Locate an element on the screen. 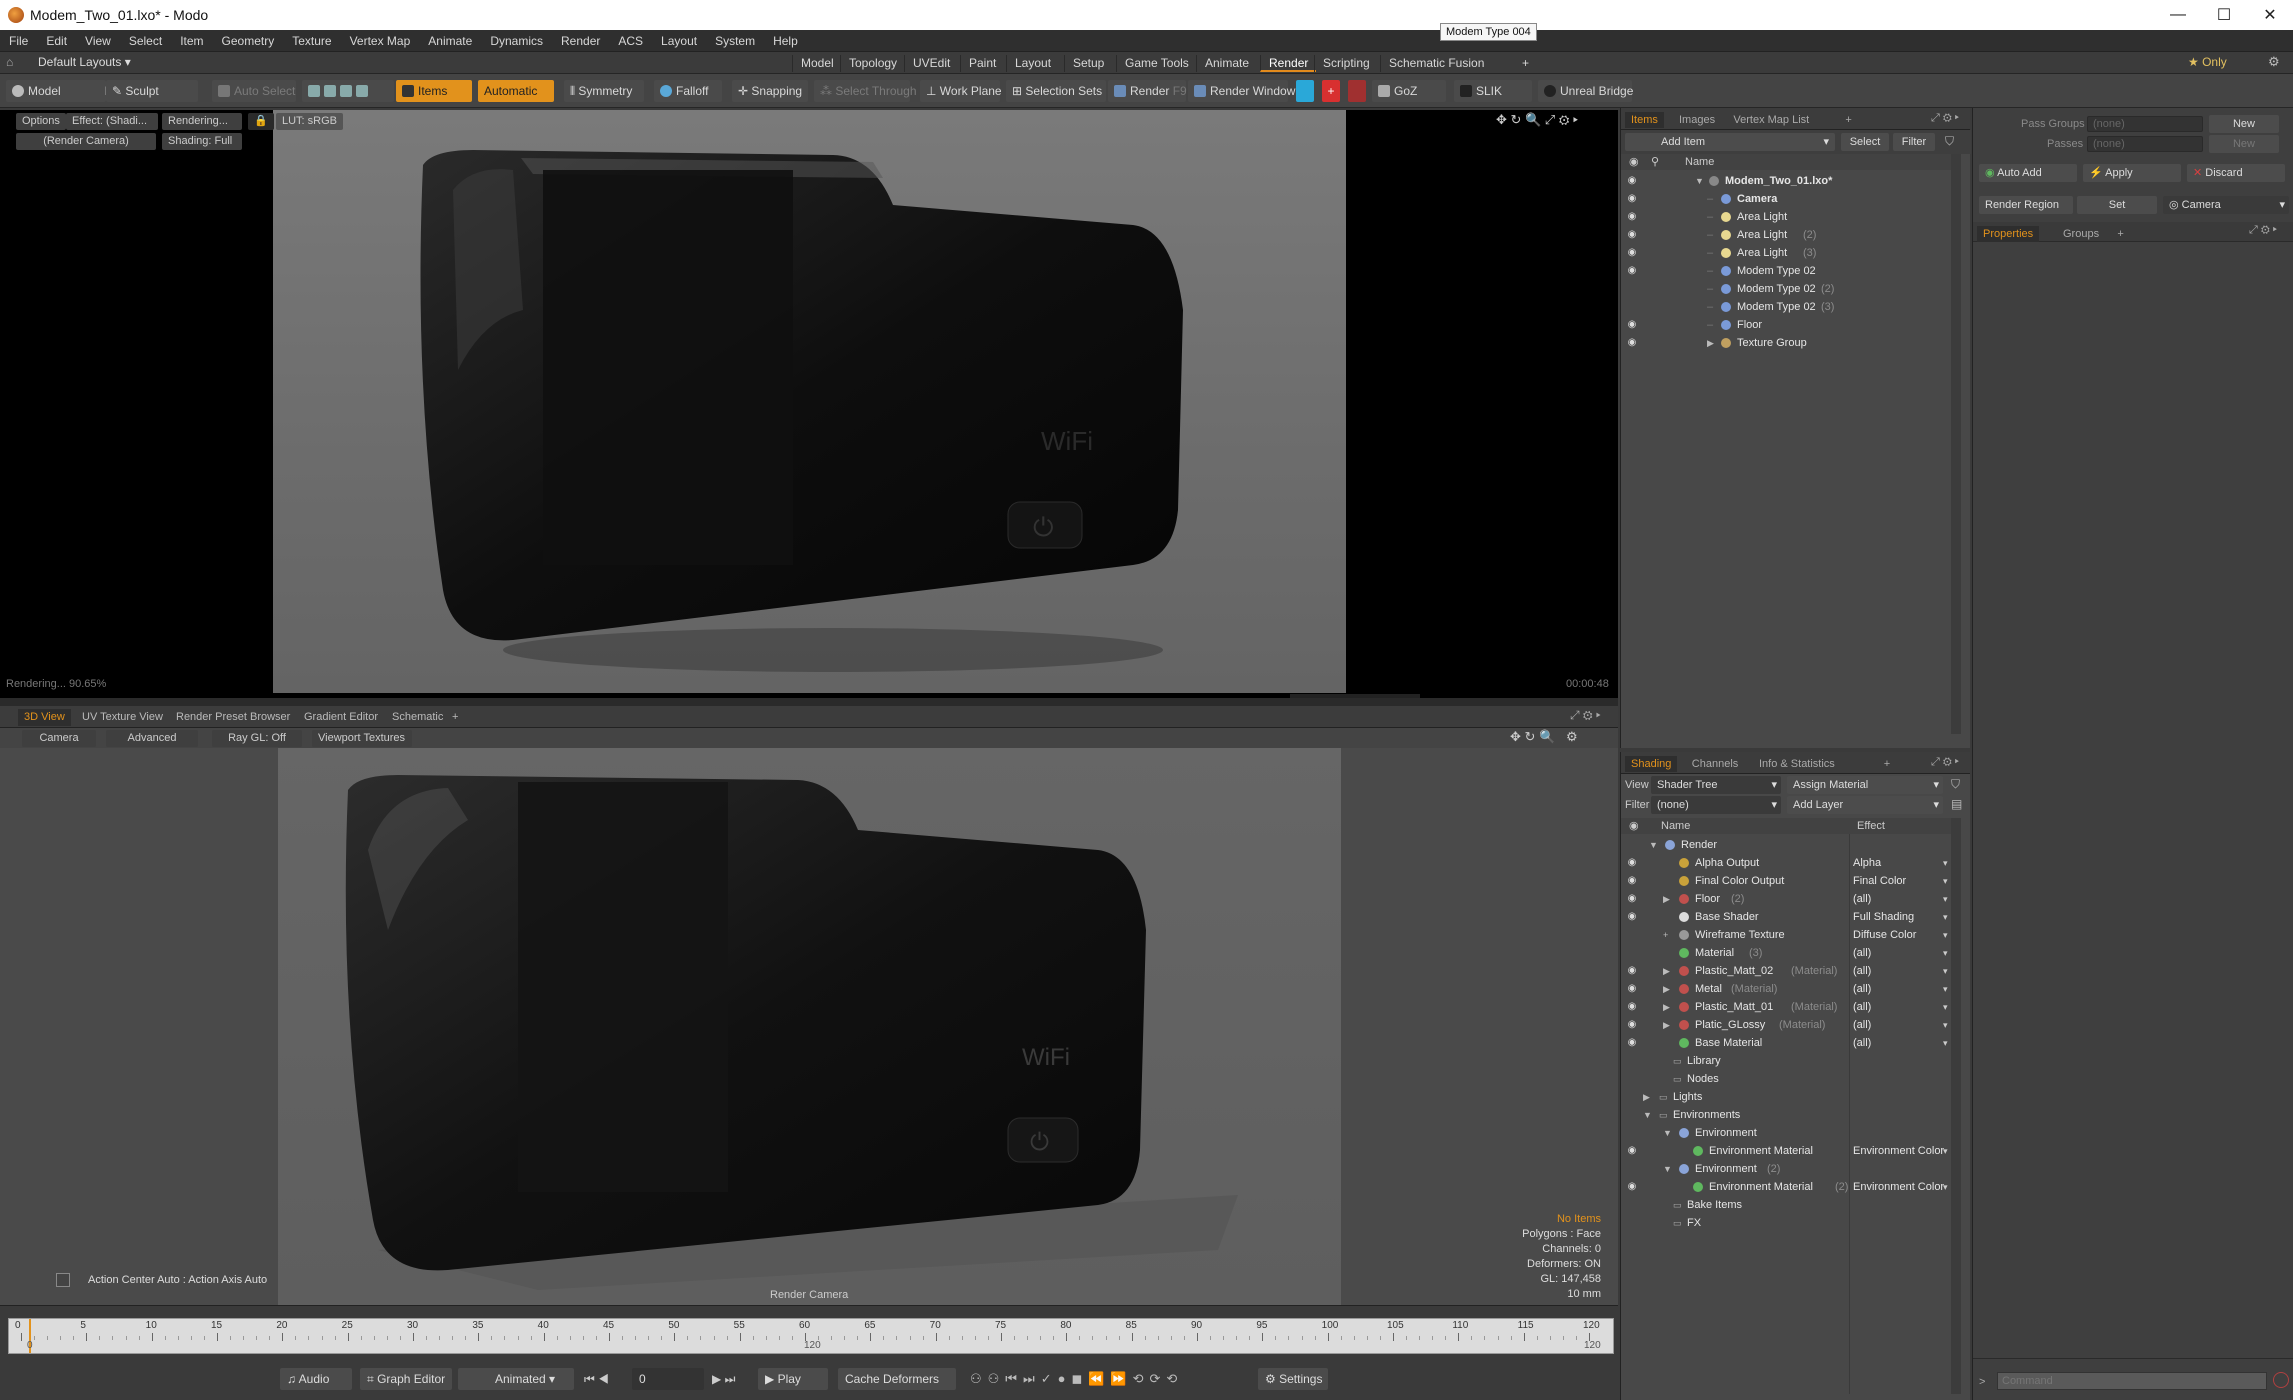 The height and width of the screenshot is (1400, 2293). shader-row: ◉ Base Shader Full Shading ▾ is located at coordinates (1795, 917).